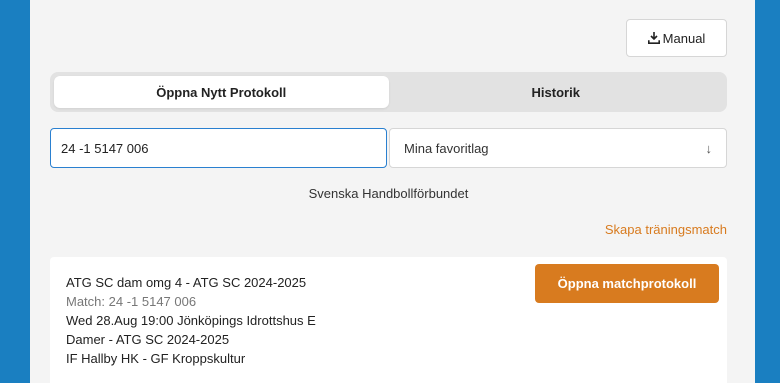 This screenshot has width=780, height=383. Describe the element at coordinates (653, 38) in the screenshot. I see `download-icon` at that location.